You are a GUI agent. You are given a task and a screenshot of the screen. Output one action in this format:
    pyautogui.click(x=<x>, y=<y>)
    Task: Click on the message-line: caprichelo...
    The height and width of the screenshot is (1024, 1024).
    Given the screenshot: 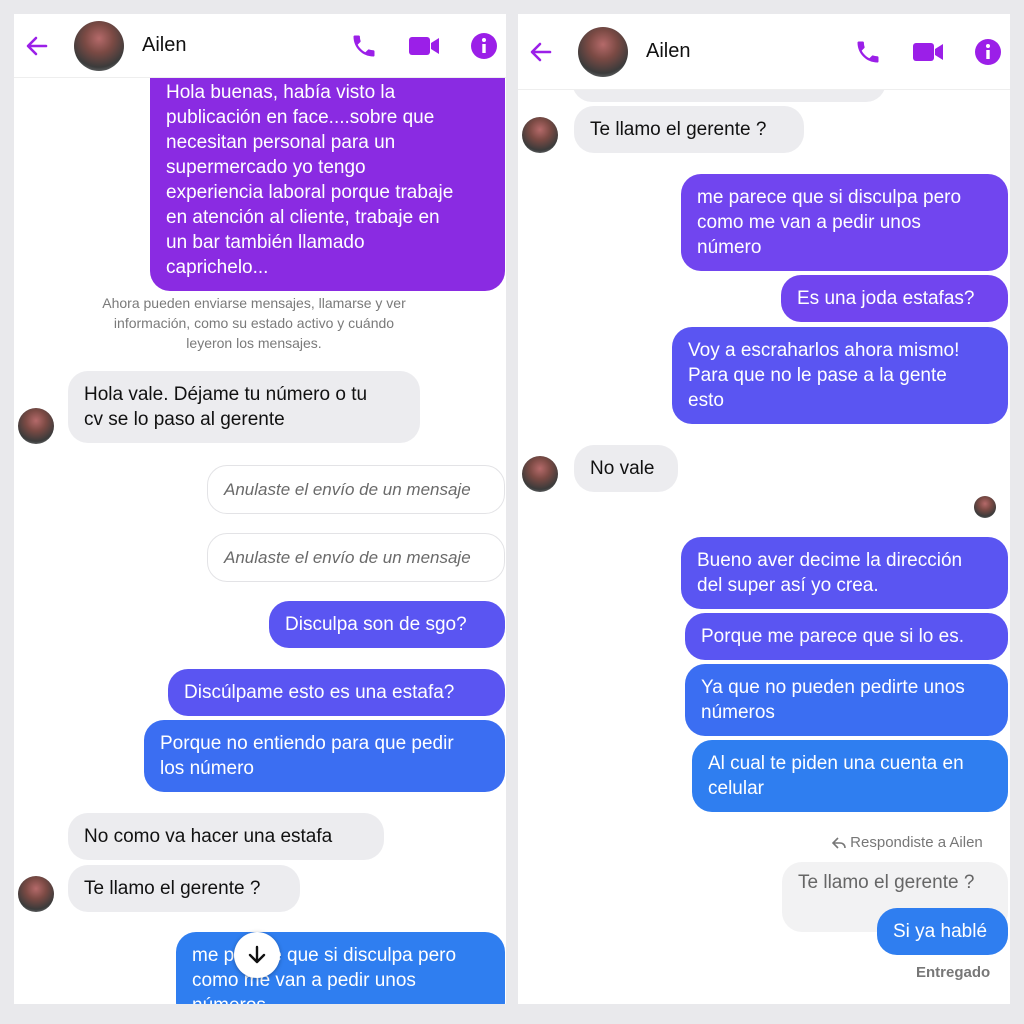 What is the action you would take?
    pyautogui.click(x=217, y=267)
    